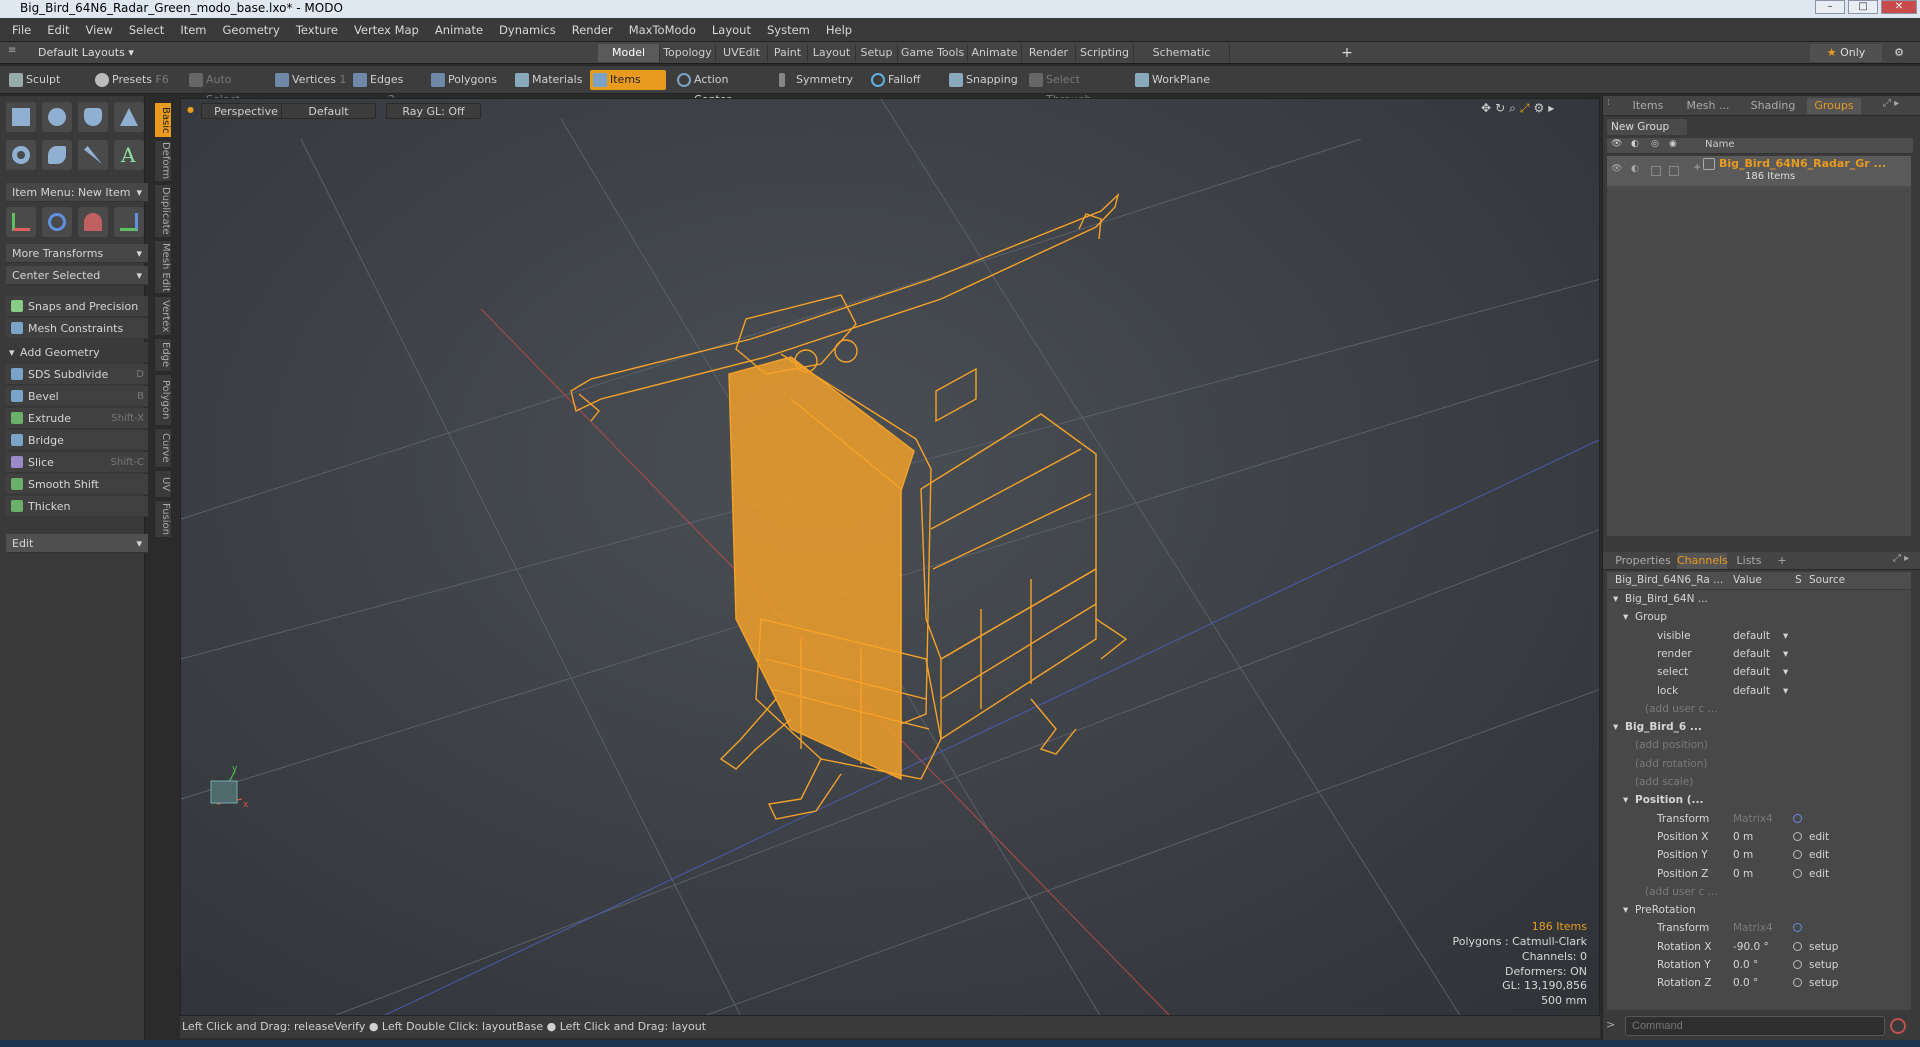 The image size is (1920, 1047). What do you see at coordinates (1899, 53) in the screenshot?
I see `gear-icon: ⚙` at bounding box center [1899, 53].